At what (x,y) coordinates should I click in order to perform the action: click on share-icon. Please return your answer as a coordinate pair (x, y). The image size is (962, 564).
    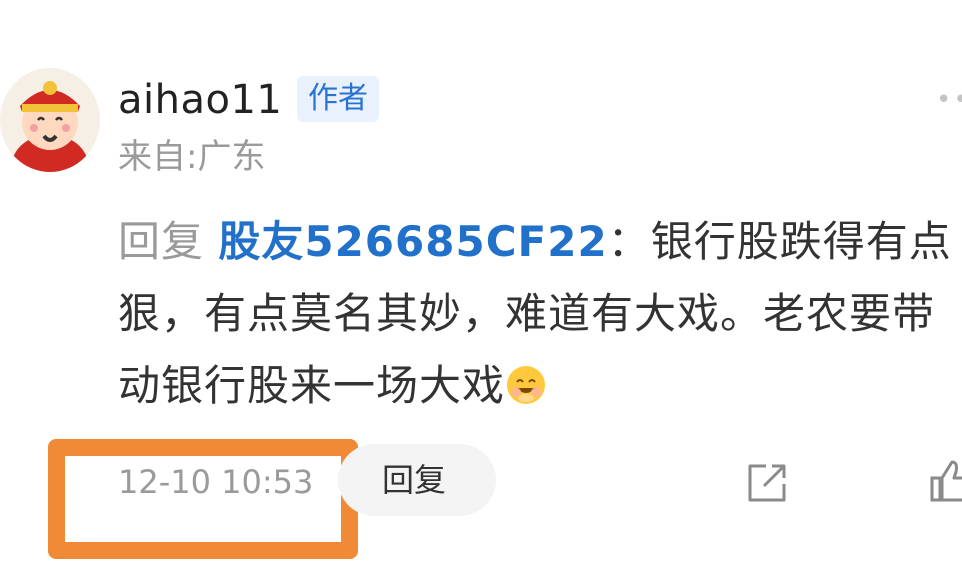
    Looking at the image, I should click on (767, 483).